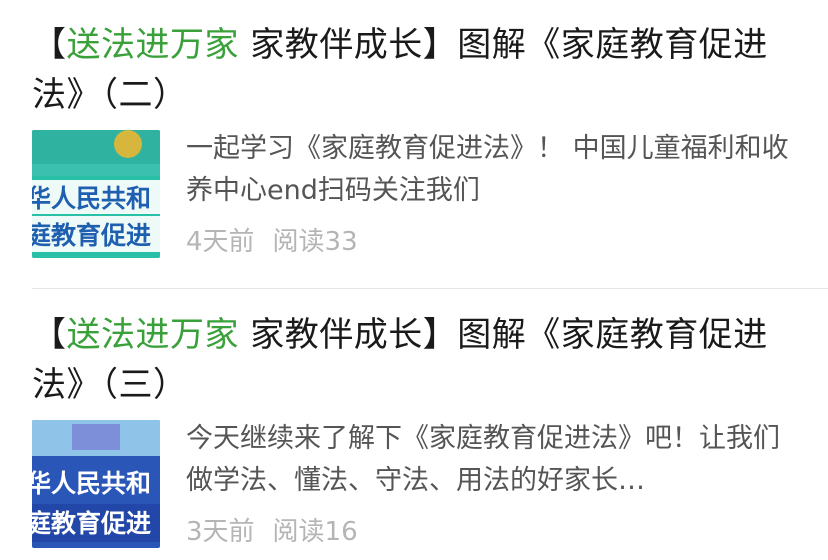  What do you see at coordinates (315, 242) in the screenshot?
I see `read-count: 阅读33` at bounding box center [315, 242].